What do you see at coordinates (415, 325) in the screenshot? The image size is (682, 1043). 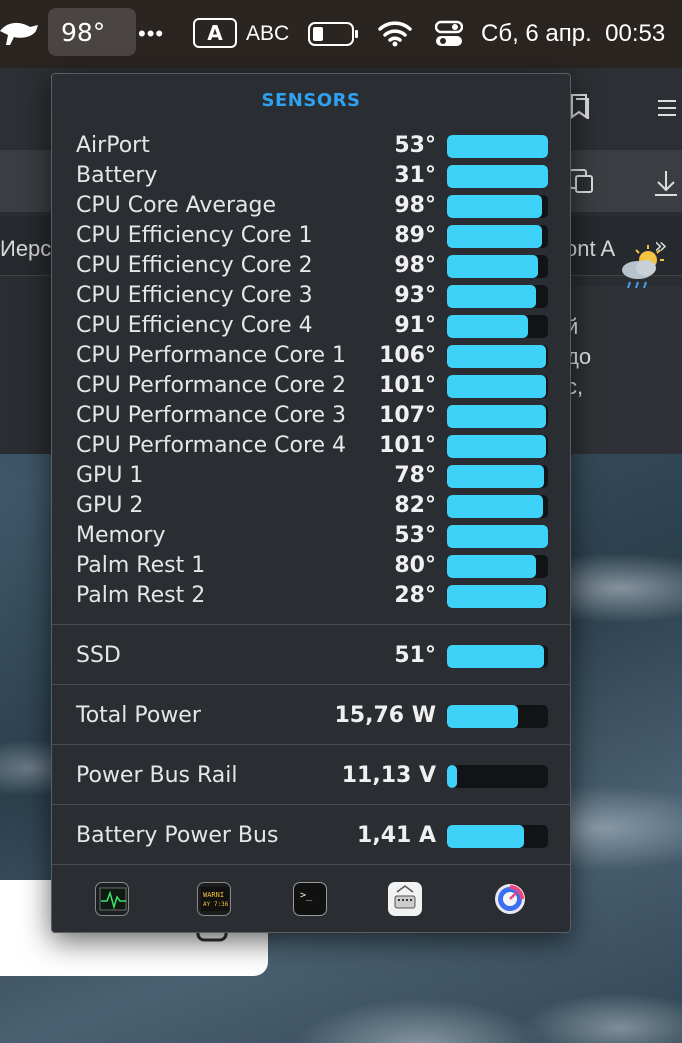 I see `sensor-value: 91°` at bounding box center [415, 325].